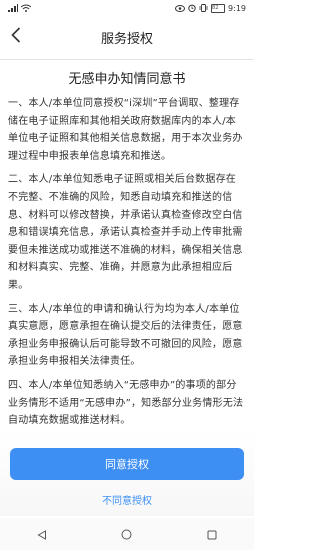 This screenshot has width=320, height=550. Describe the element at coordinates (127, 499) in the screenshot. I see `disagree-link: 不同意授权` at that location.